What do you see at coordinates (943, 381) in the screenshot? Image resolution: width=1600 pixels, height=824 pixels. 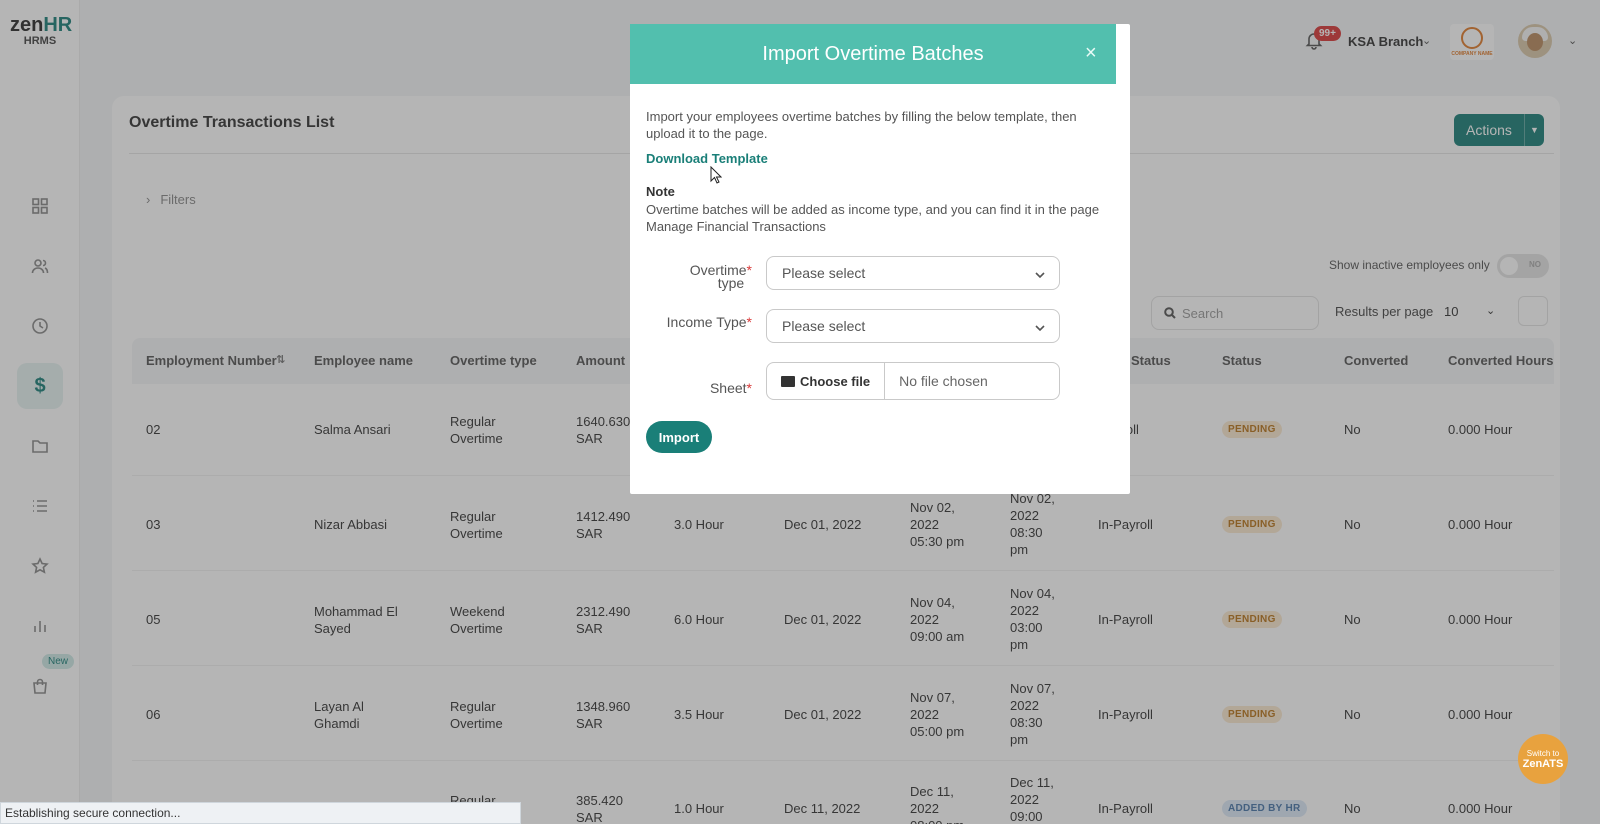 I see `file-status-text: No file chosen` at bounding box center [943, 381].